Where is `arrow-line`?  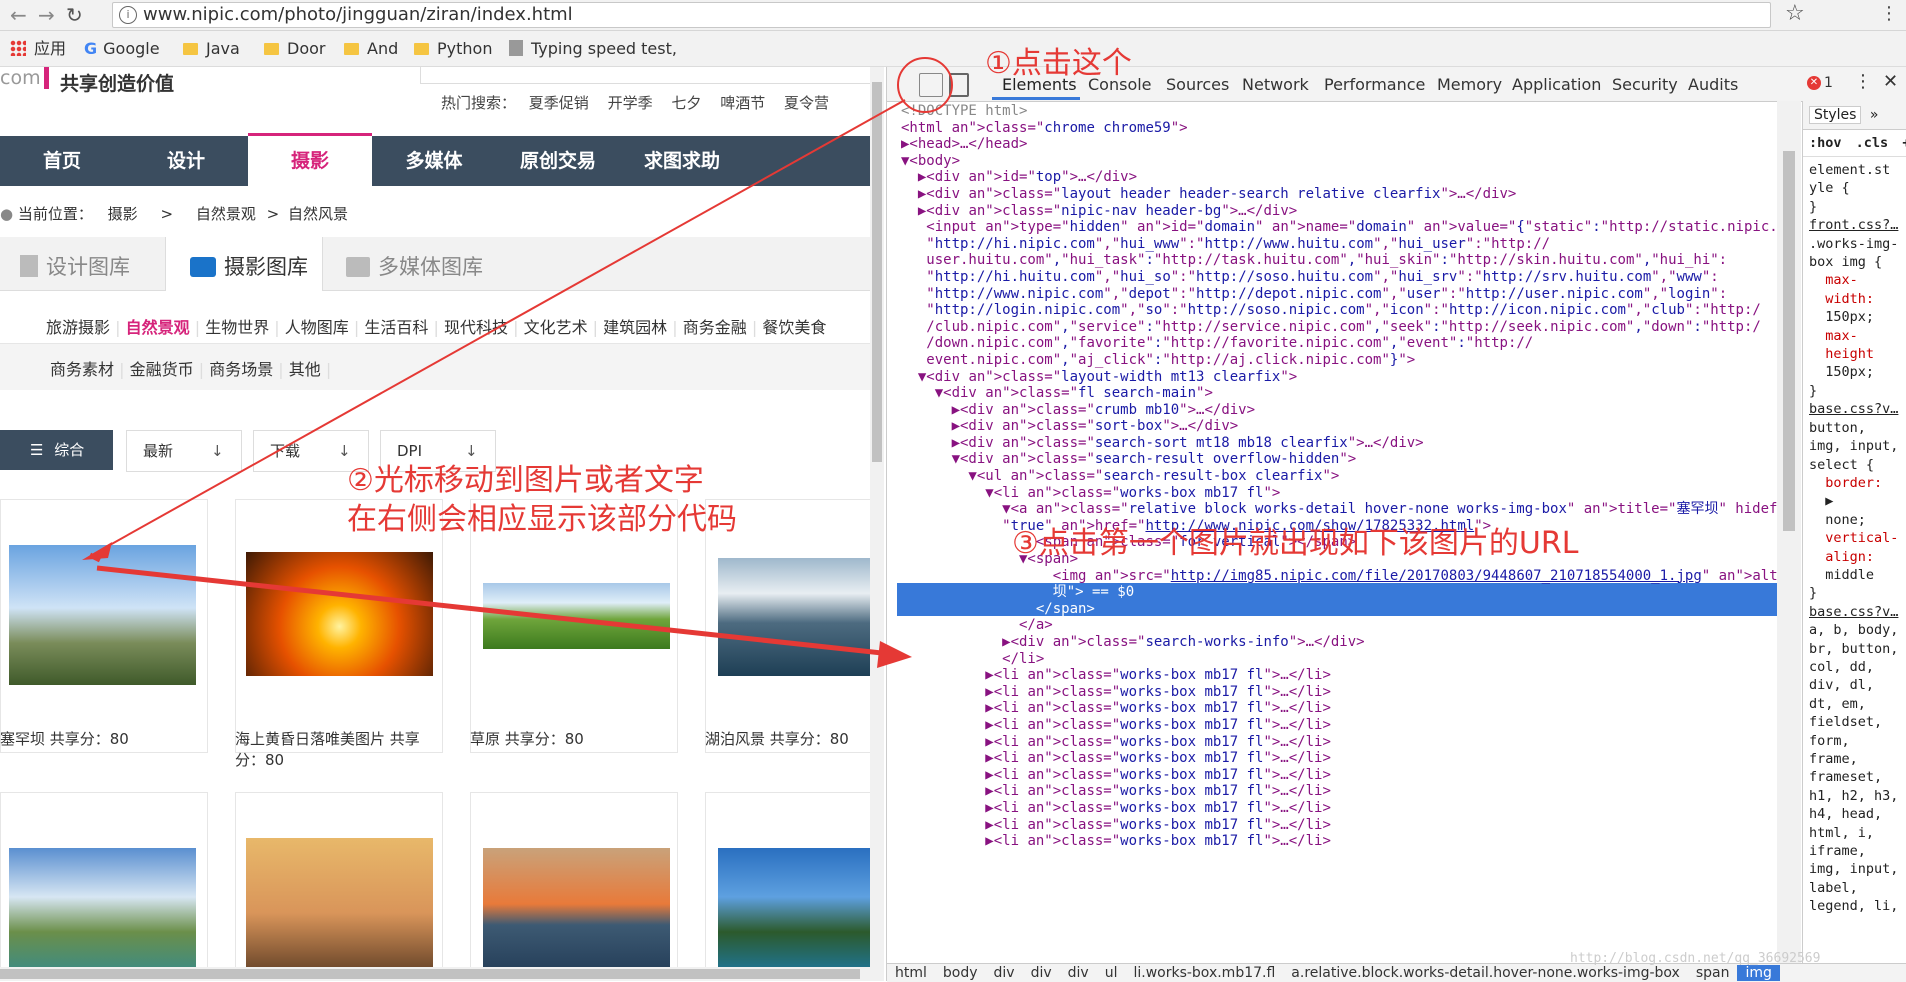
arrow-line is located at coordinates (498, 611).